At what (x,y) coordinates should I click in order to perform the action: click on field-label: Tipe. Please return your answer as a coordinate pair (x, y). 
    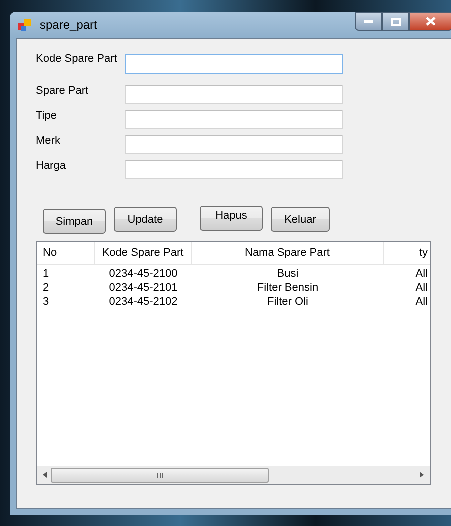
    Looking at the image, I should click on (47, 116).